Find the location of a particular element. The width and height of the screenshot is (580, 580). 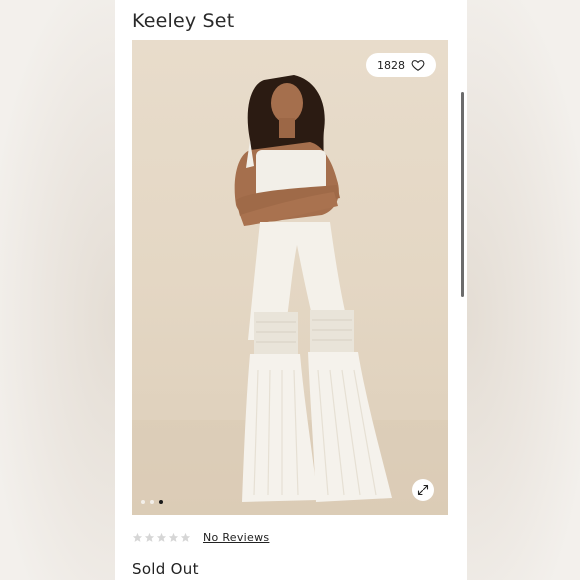

stock-status: Sold Out is located at coordinates (165, 569).